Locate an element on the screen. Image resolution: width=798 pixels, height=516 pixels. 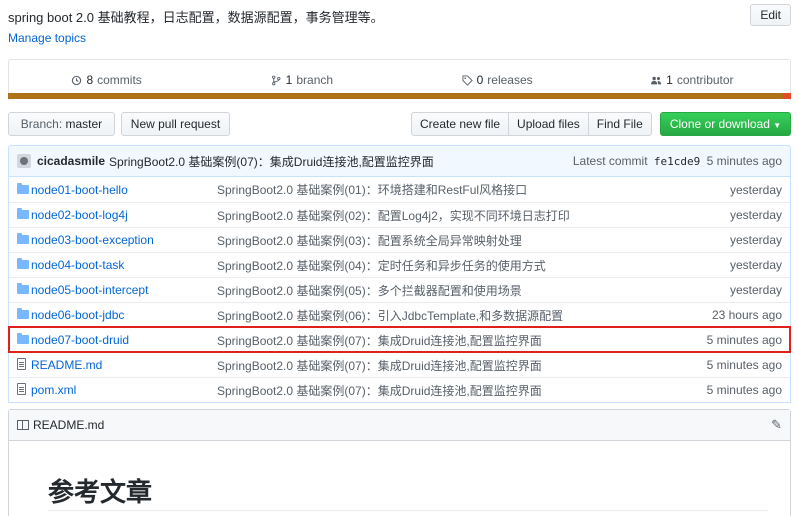
manage-topics-link: Manage topics is located at coordinates (47, 38).